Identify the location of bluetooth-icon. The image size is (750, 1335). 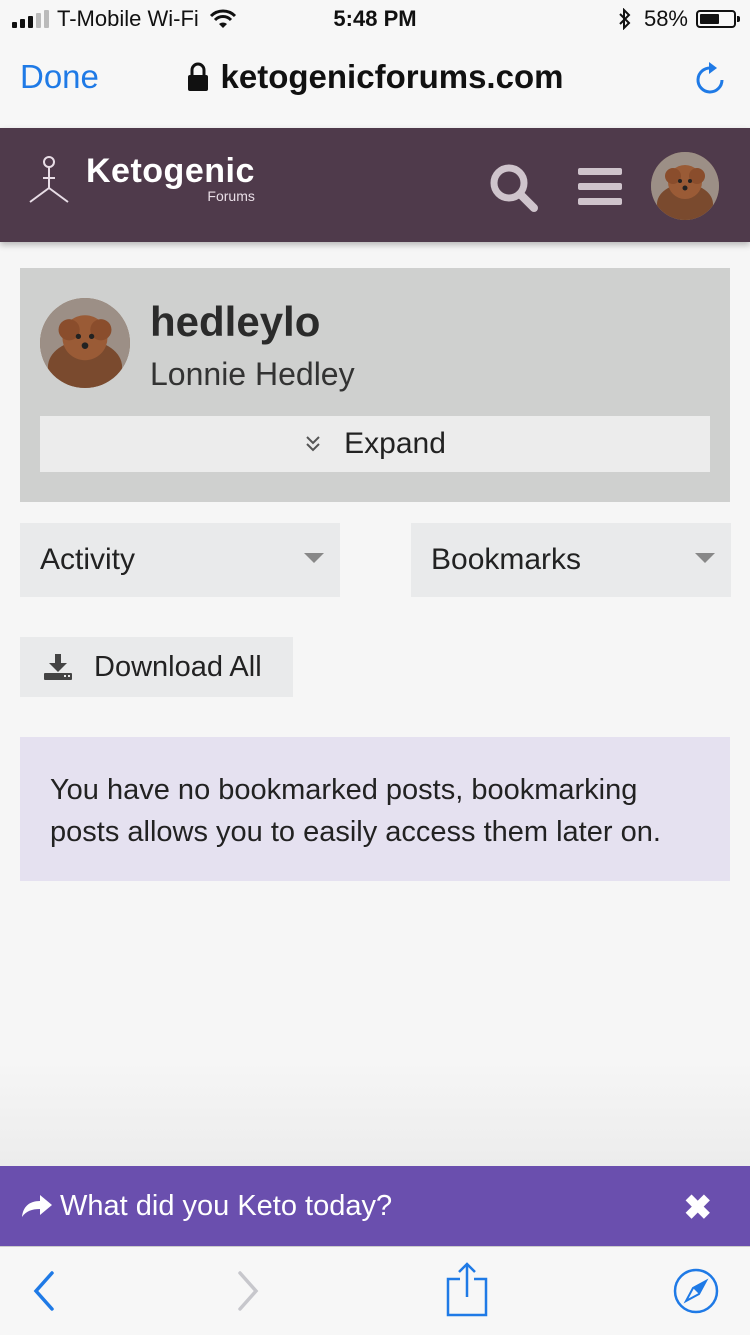
(625, 19).